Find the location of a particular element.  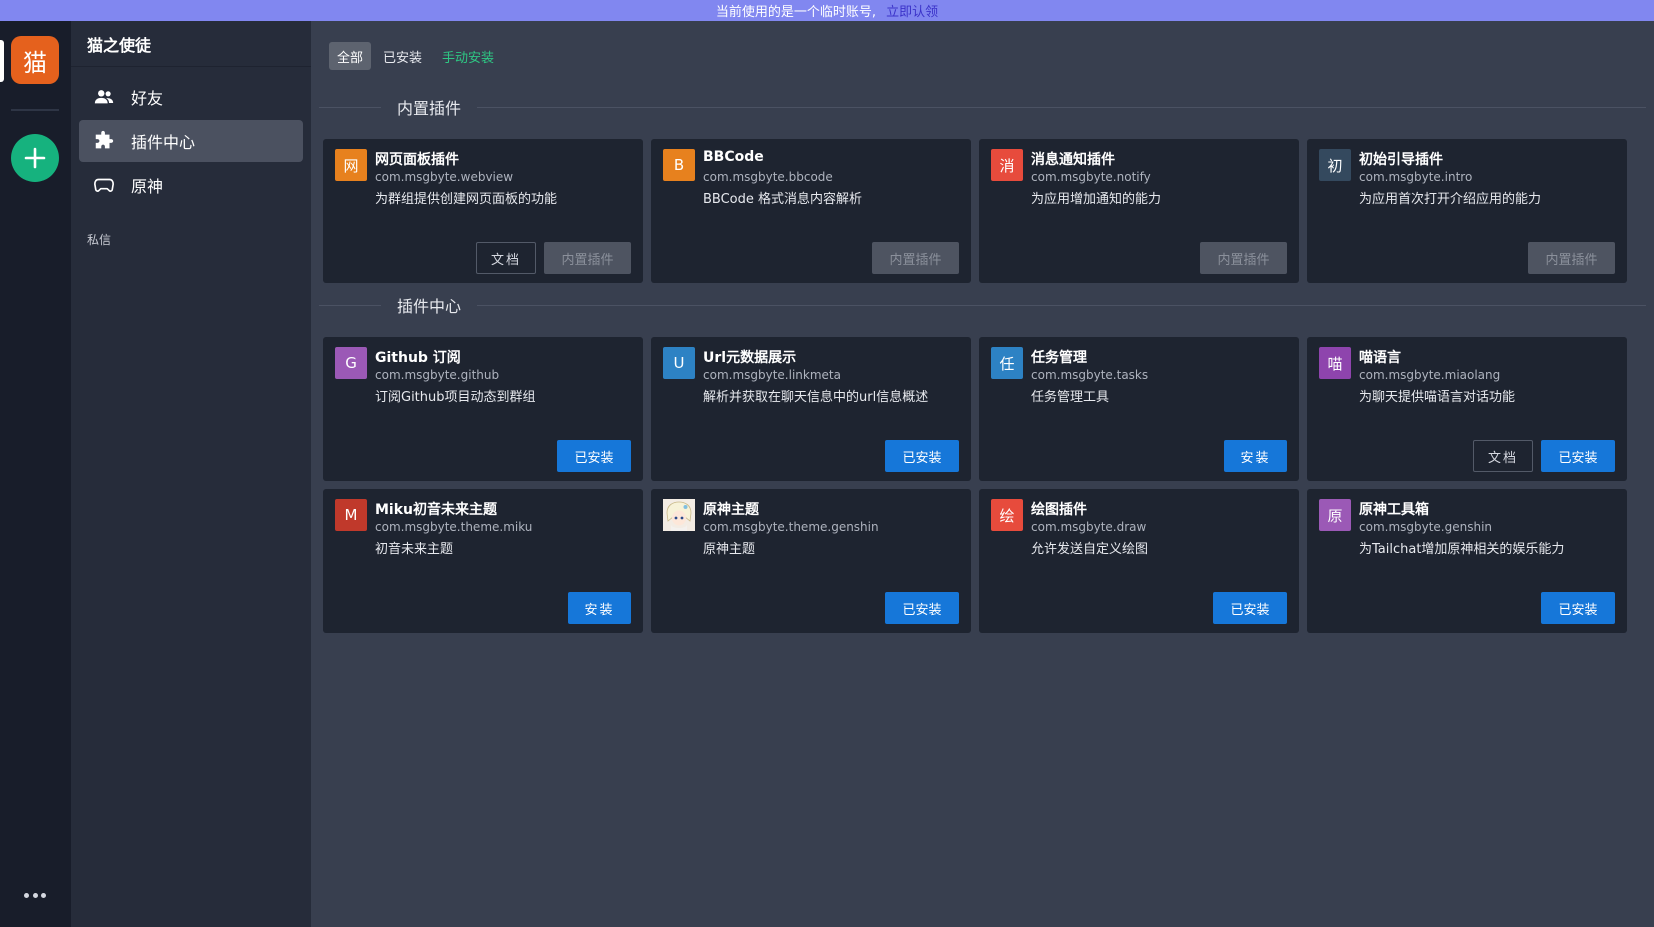

plugin-icon: 绘 is located at coordinates (1007, 515).